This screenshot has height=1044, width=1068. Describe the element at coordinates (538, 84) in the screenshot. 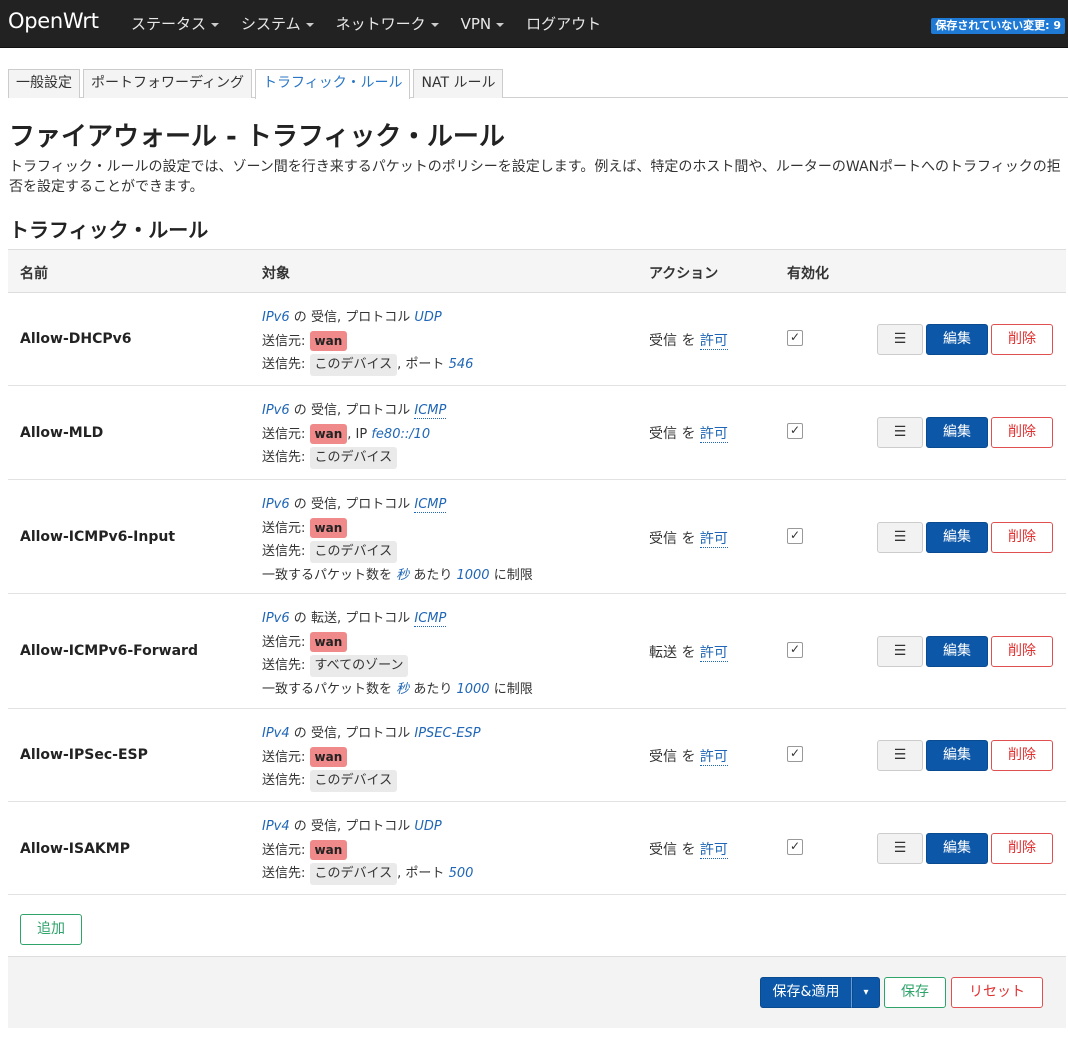

I see `tab-bar: 一般設定 ポートフォワーディング トラフィック・ルール NAT ルール` at that location.